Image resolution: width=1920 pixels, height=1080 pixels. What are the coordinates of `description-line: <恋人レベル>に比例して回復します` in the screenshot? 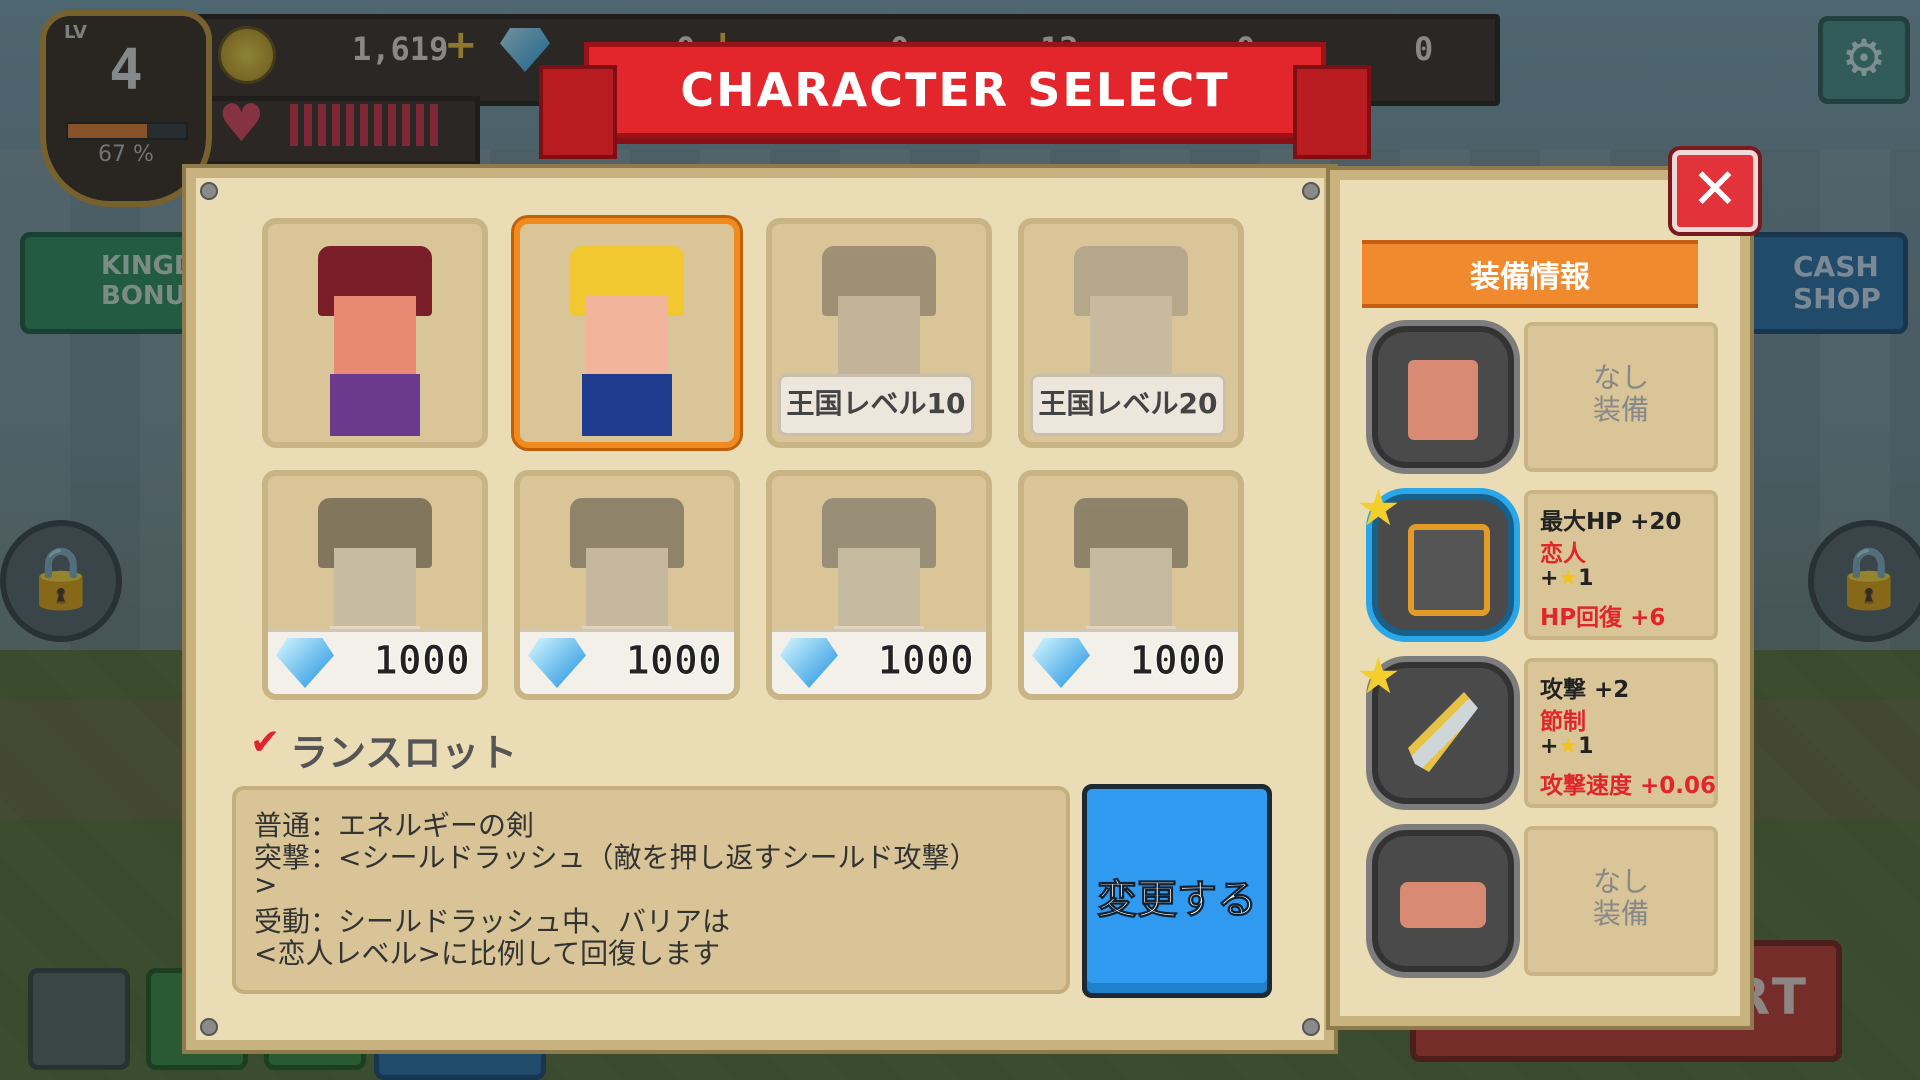 It's located at (487, 953).